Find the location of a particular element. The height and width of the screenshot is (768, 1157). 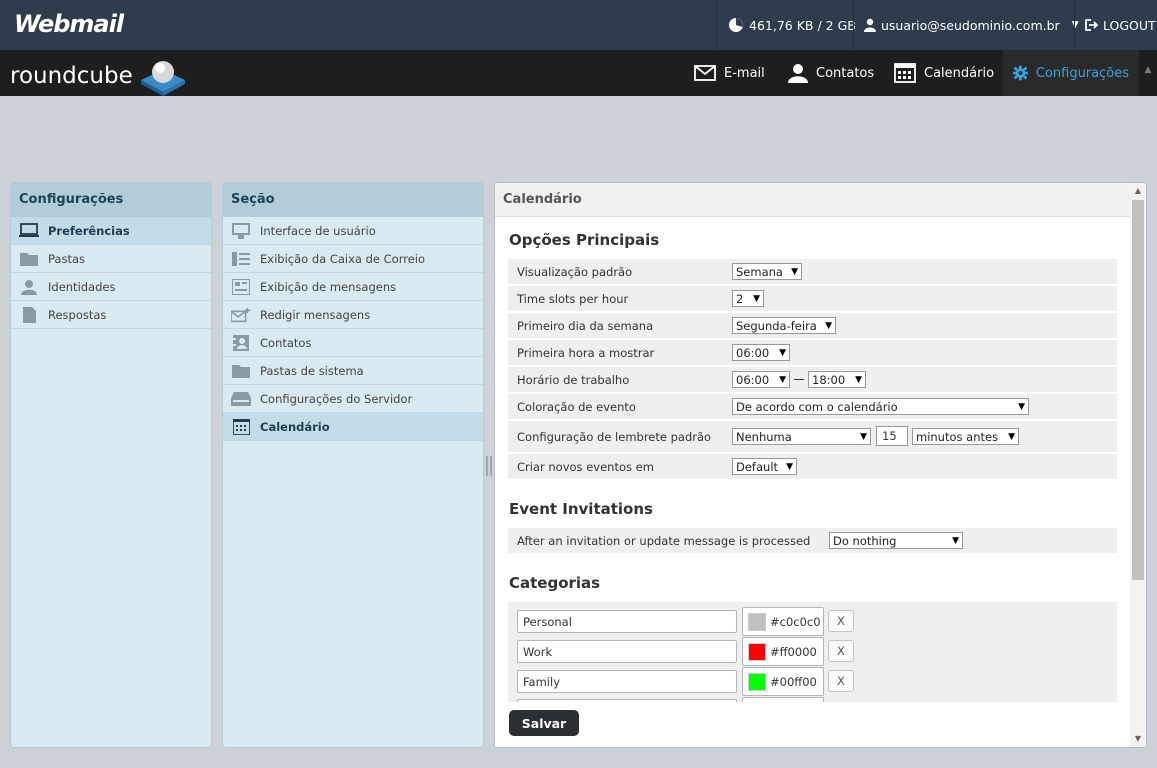

setting-label: Horário de trabalho is located at coordinates (573, 380).